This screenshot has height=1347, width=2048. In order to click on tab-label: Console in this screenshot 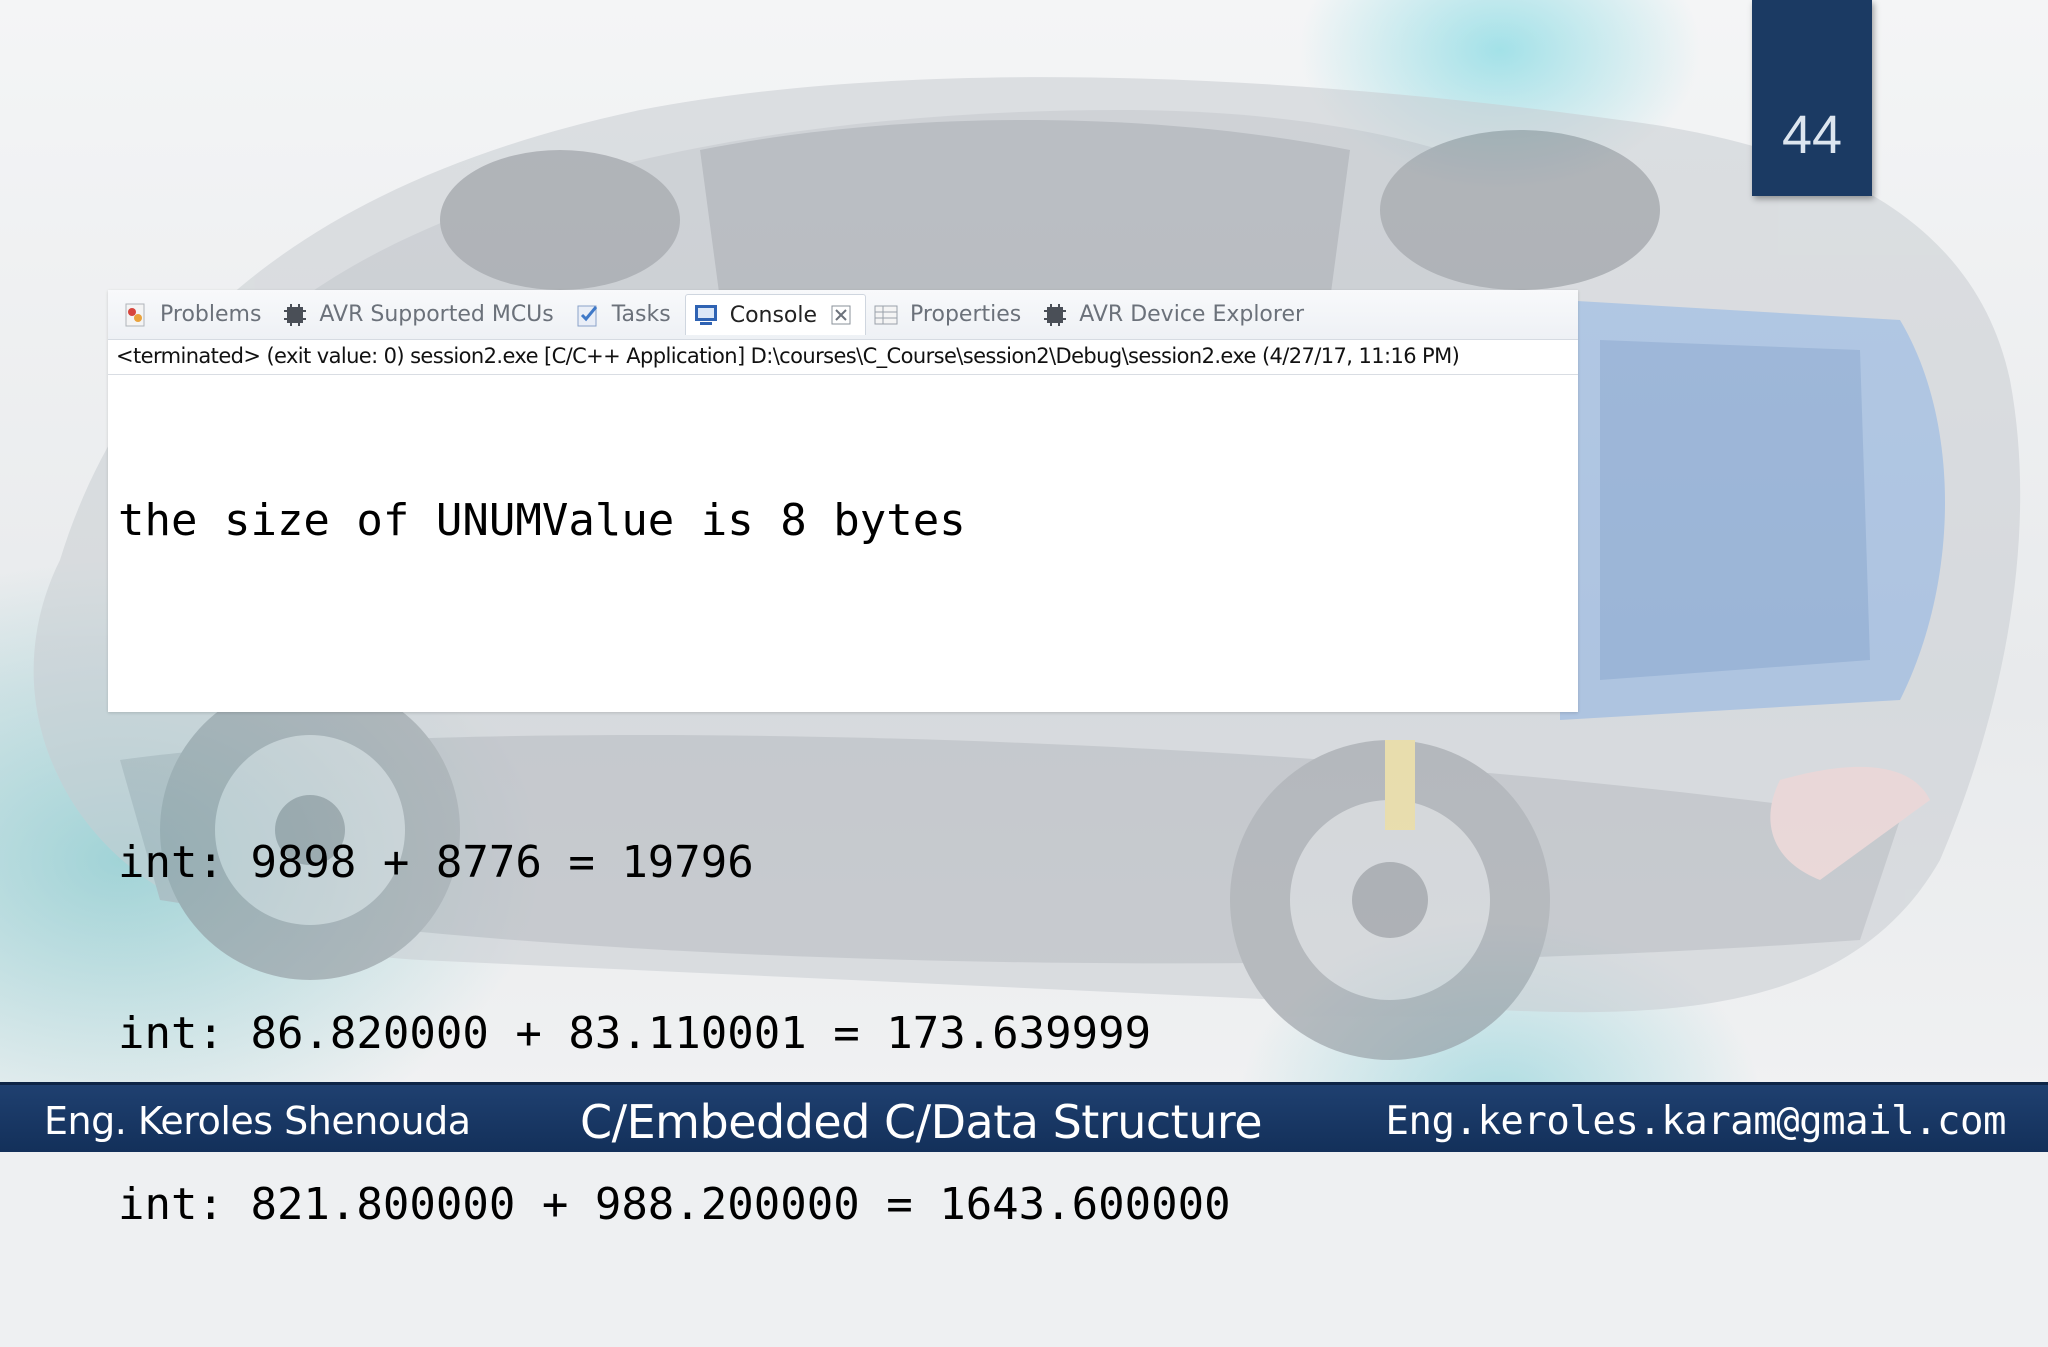, I will do `click(773, 315)`.